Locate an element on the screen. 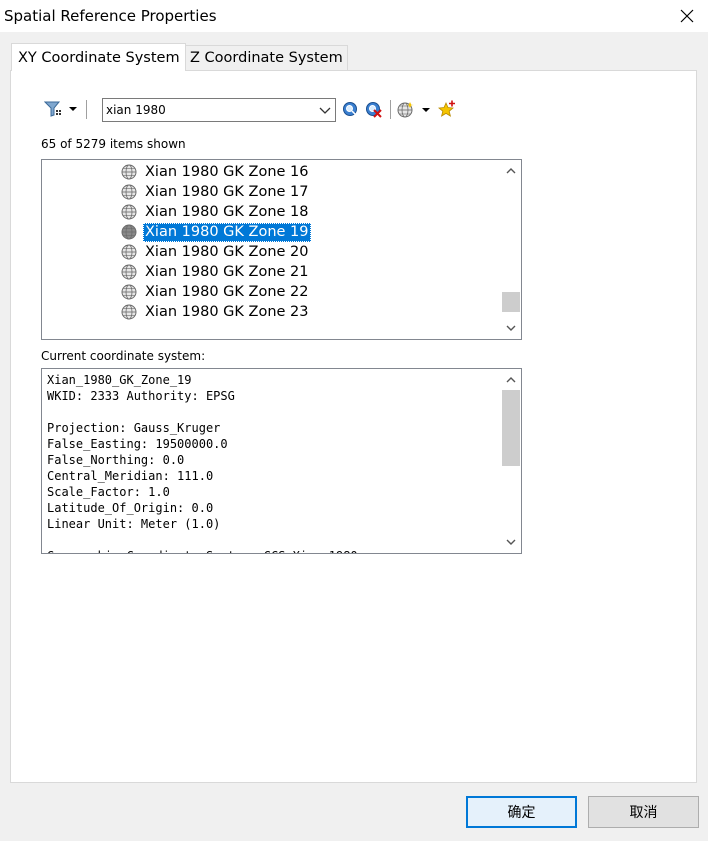 This screenshot has height=841, width=708. coordinate-system-line: Projection: Gauss_Kruger is located at coordinates (134, 428).